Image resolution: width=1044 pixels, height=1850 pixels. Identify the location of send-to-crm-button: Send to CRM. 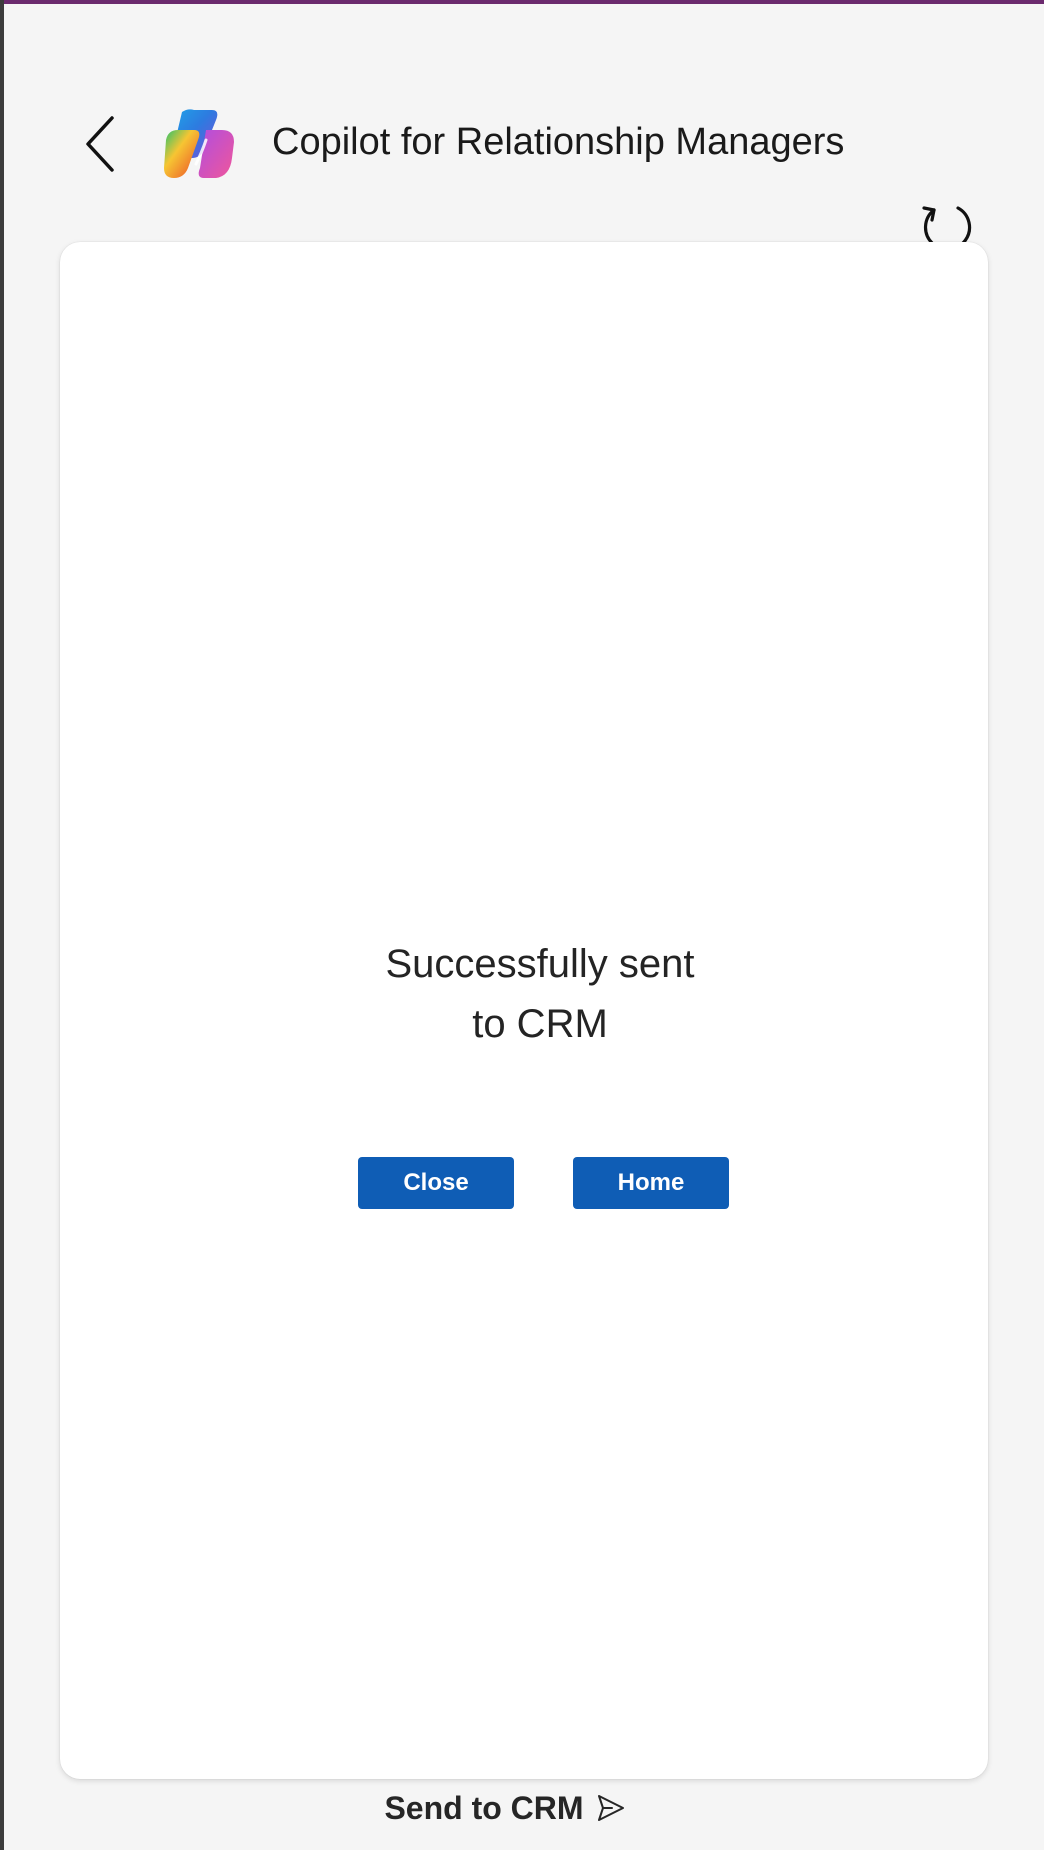
(505, 1808).